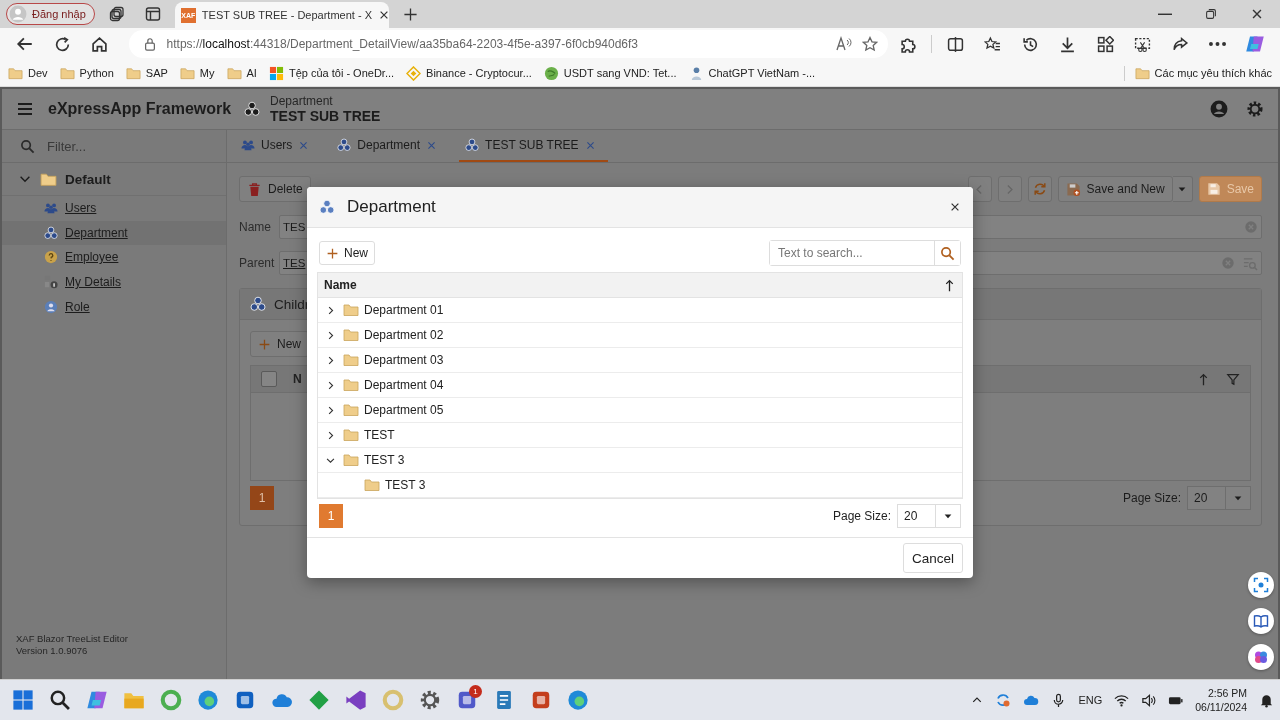  I want to click on tab-label: Users, so click(277, 145).